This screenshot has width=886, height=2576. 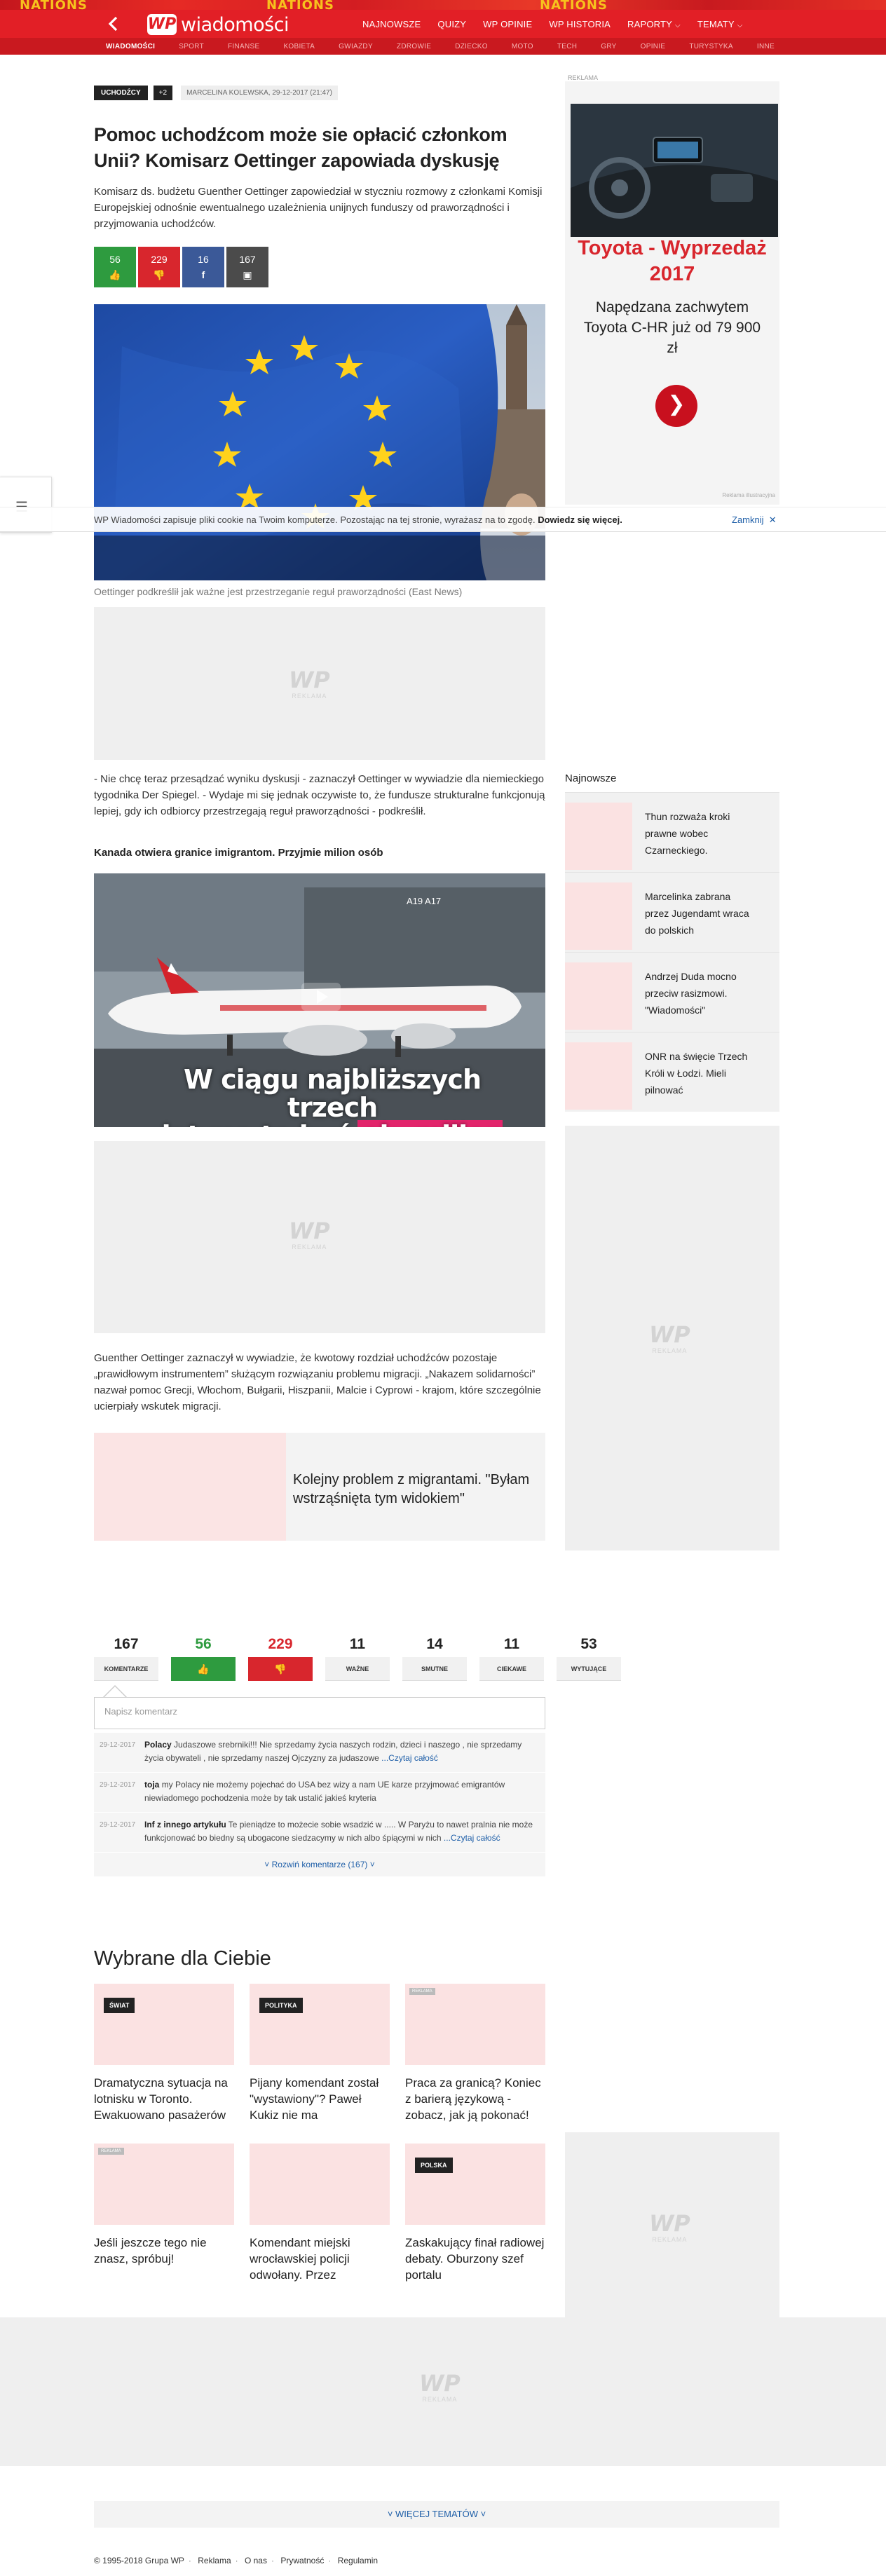 What do you see at coordinates (443, 5) in the screenshot?
I see `promo-strip: NATIONS NATIONS NATIONS` at bounding box center [443, 5].